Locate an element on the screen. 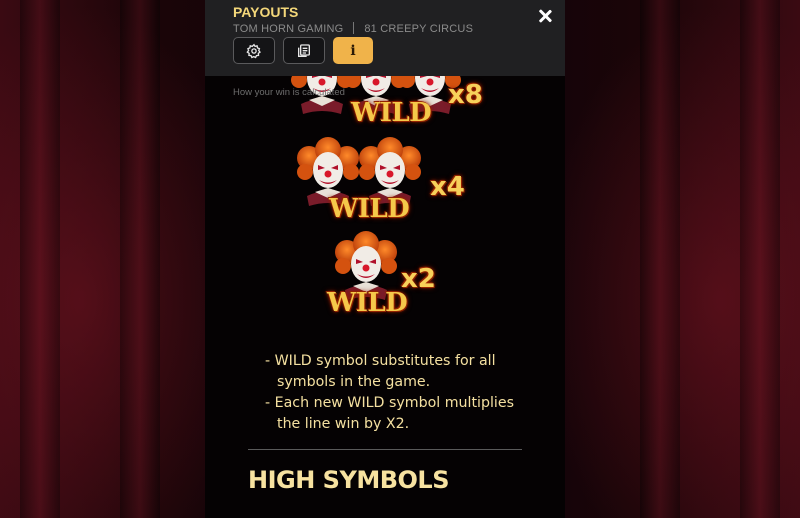  tab-bar: i is located at coordinates (303, 50).